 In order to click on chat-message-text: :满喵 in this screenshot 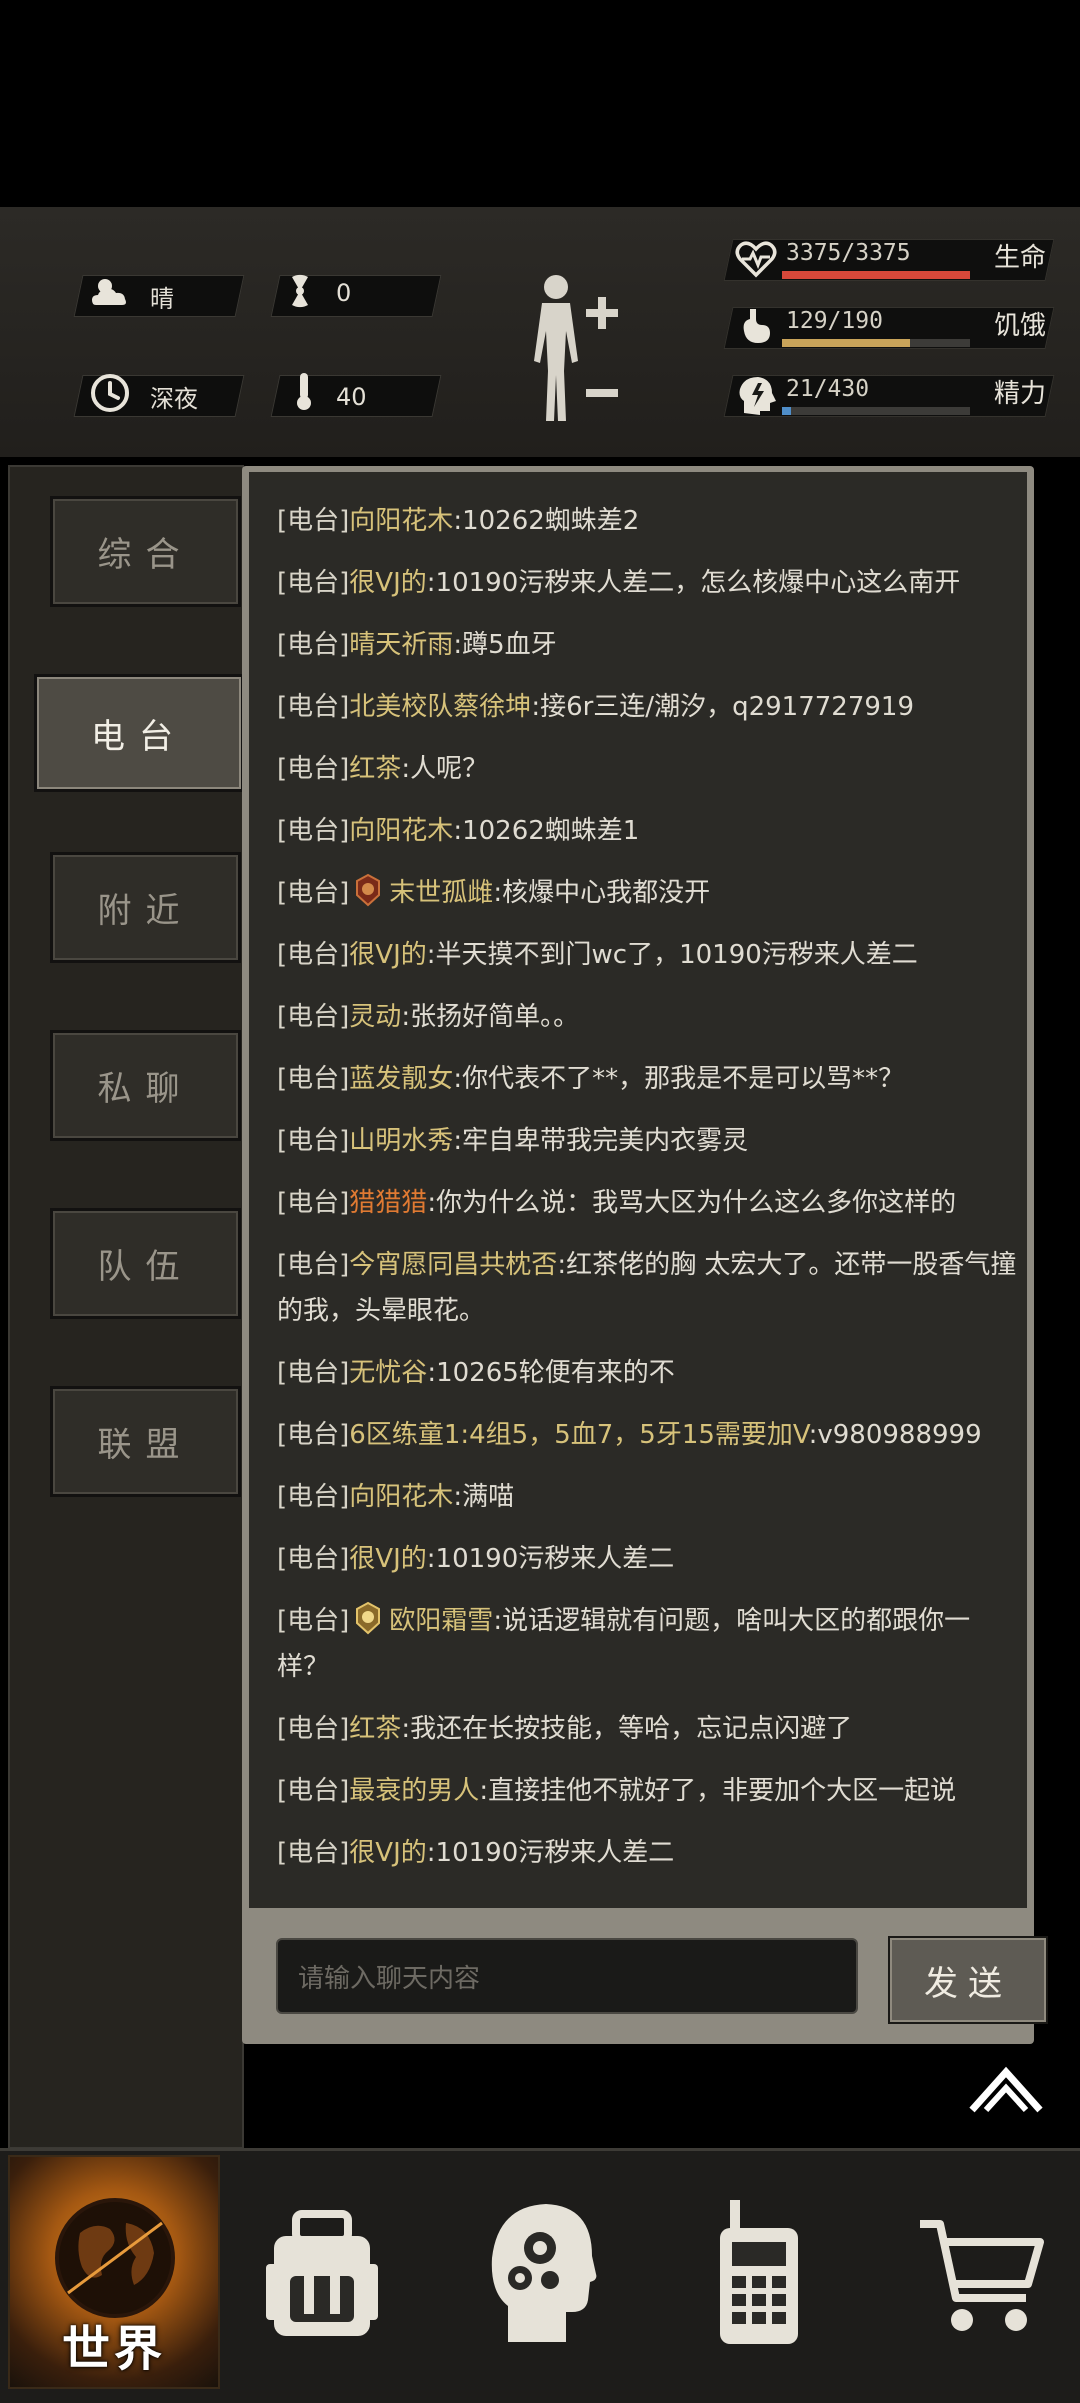, I will do `click(484, 1497)`.